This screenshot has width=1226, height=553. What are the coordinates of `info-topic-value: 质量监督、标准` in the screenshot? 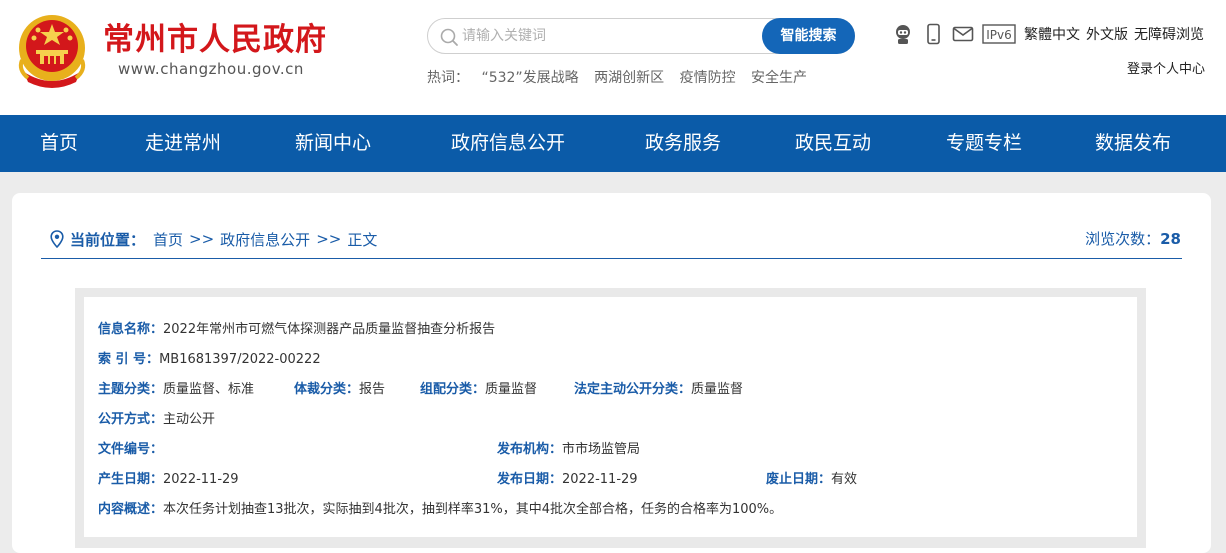 It's located at (209, 389).